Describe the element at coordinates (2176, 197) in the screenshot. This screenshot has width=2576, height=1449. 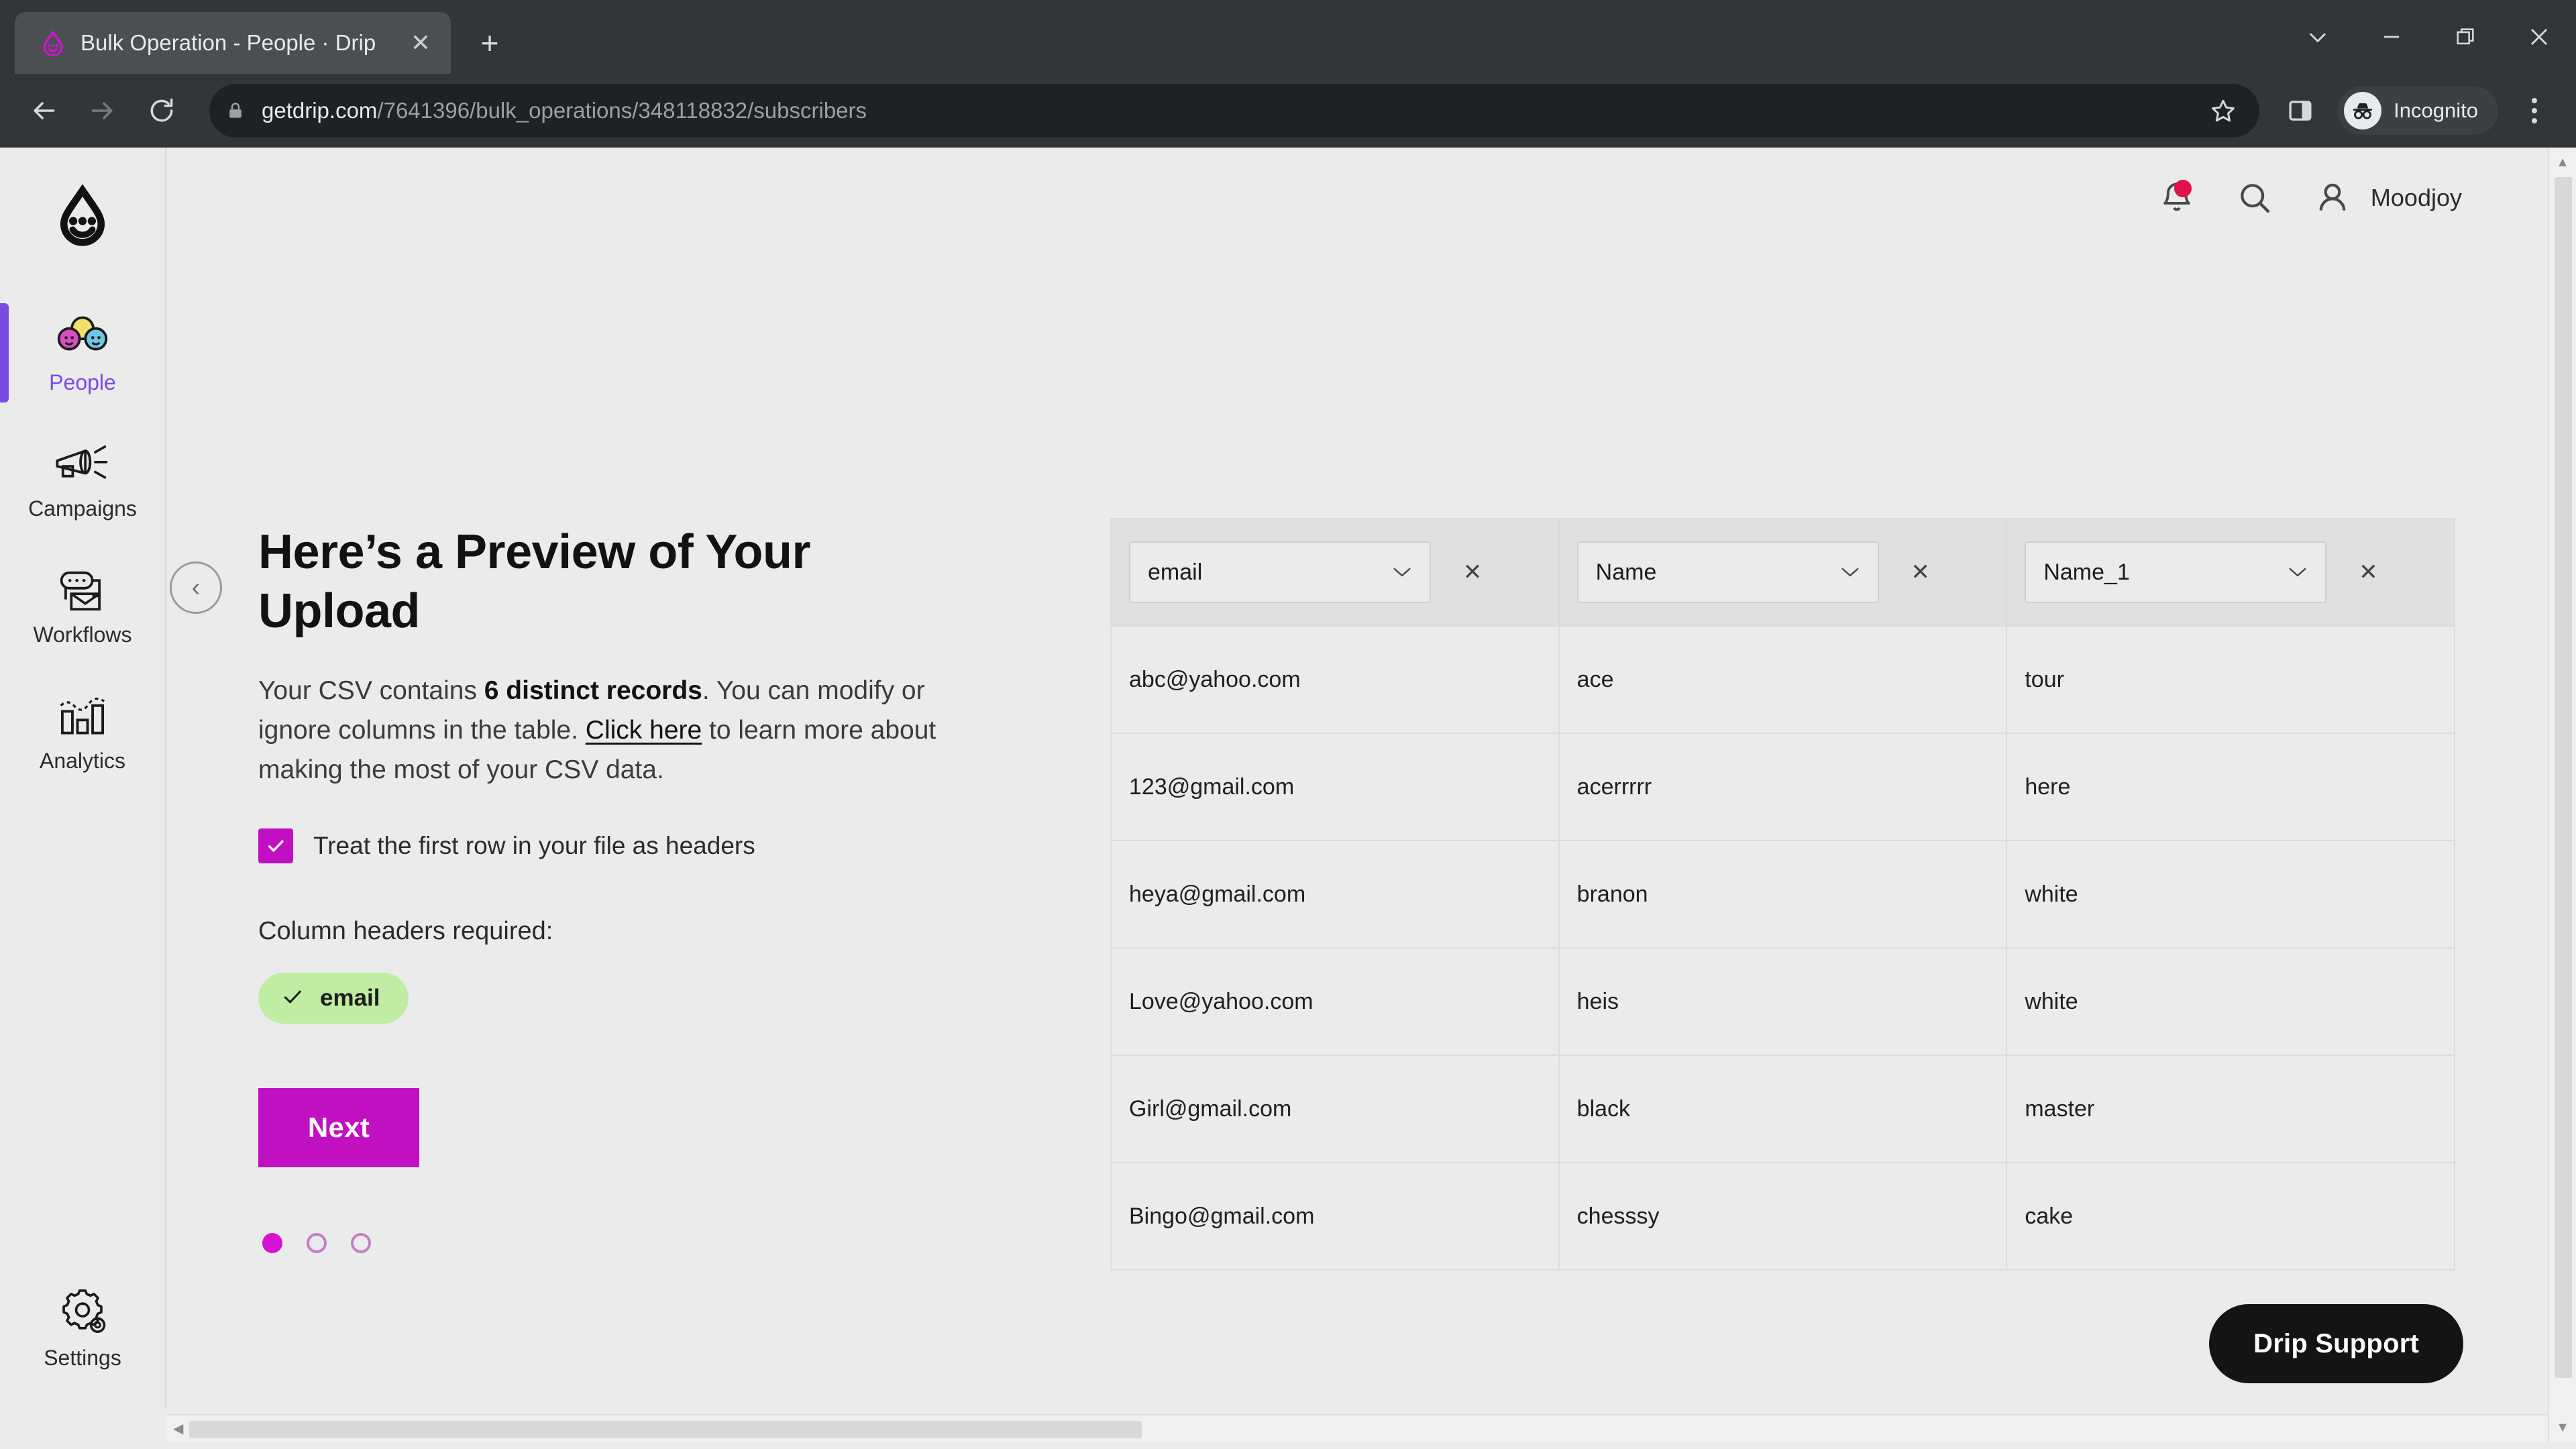
I see `bell-icon` at that location.